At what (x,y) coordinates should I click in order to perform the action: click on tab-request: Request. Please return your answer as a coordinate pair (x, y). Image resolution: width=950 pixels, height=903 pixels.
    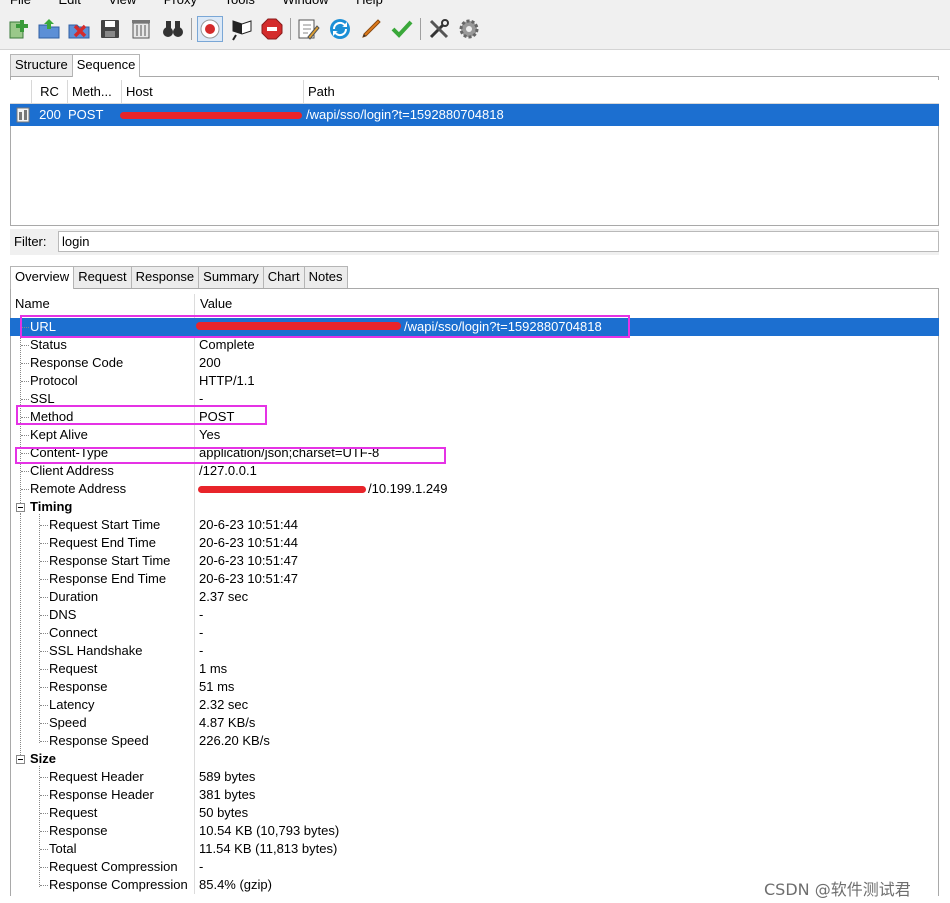
    Looking at the image, I should click on (102, 277).